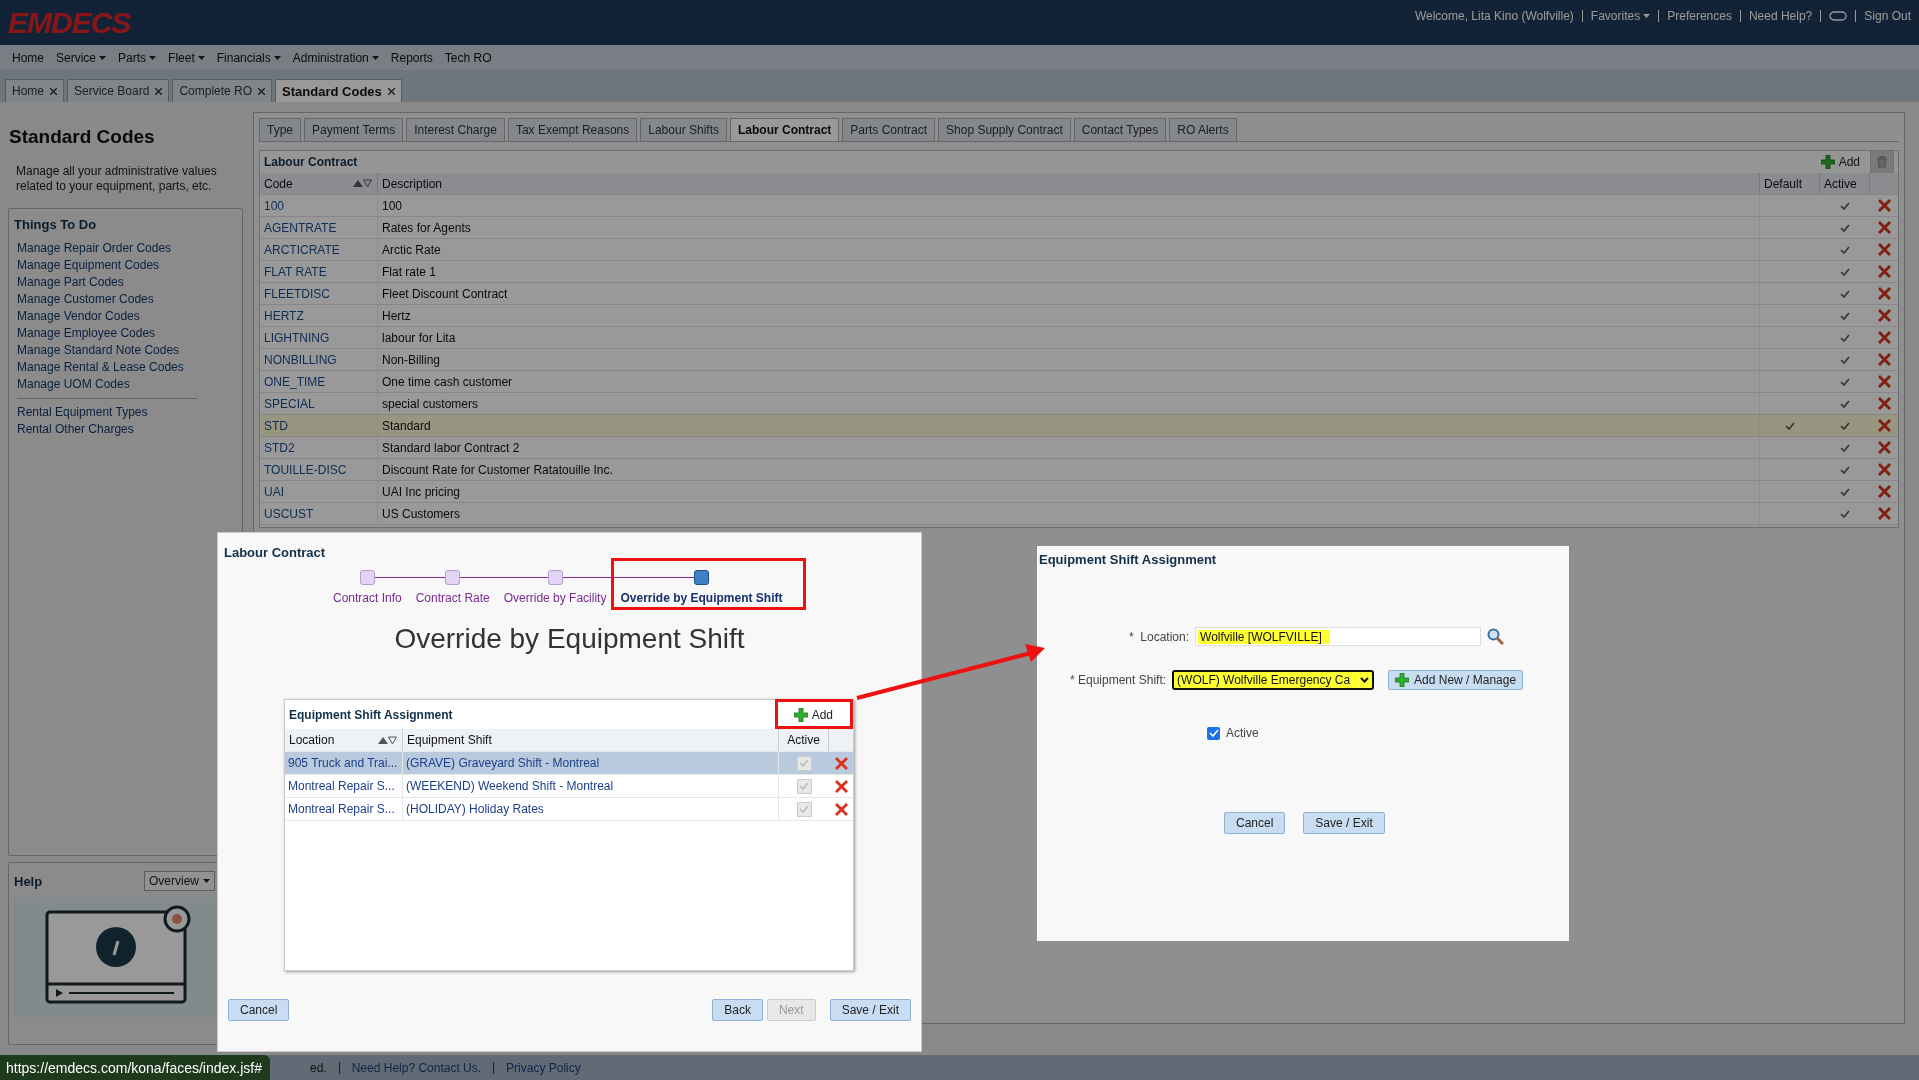 Image resolution: width=1919 pixels, height=1080 pixels. Describe the element at coordinates (319, 271) in the screenshot. I see `table-cell: FLAT RATE` at that location.